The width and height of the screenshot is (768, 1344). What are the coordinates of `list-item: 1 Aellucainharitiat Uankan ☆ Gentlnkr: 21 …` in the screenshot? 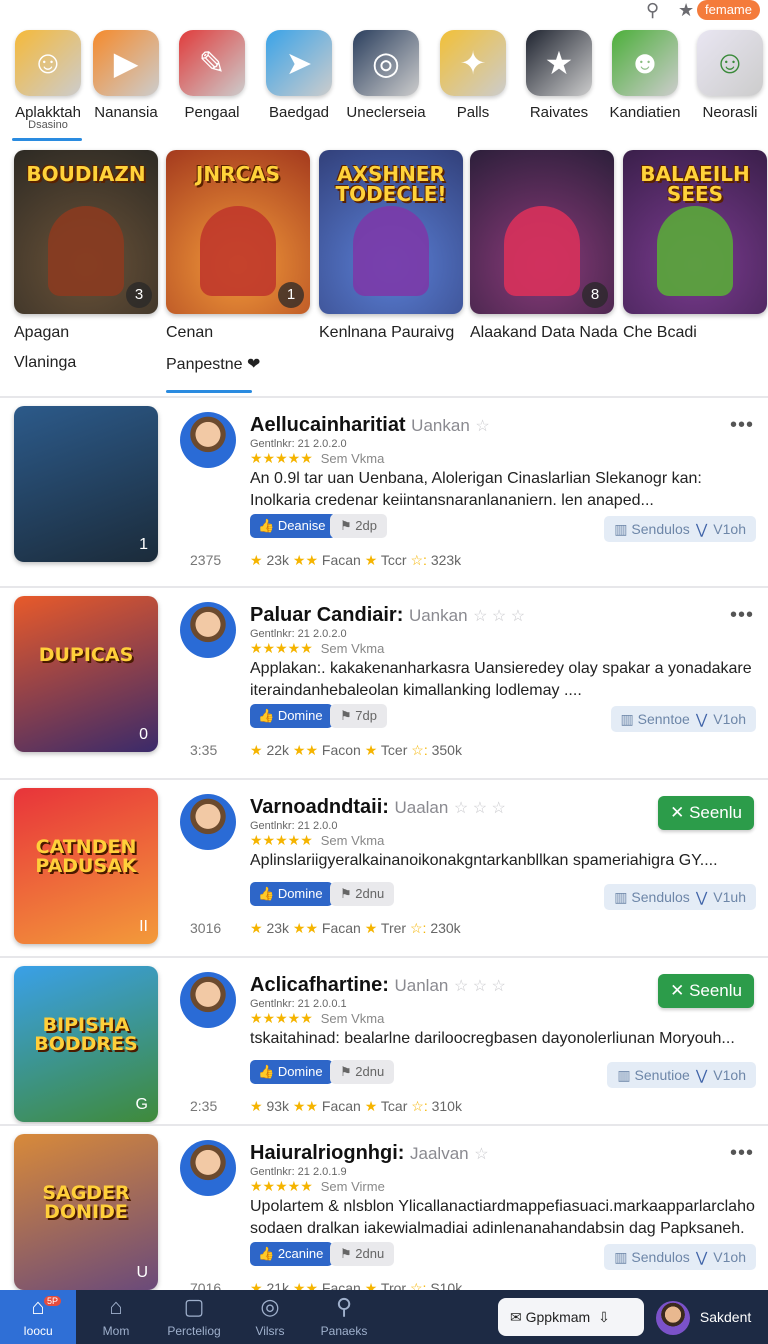 It's located at (384, 490).